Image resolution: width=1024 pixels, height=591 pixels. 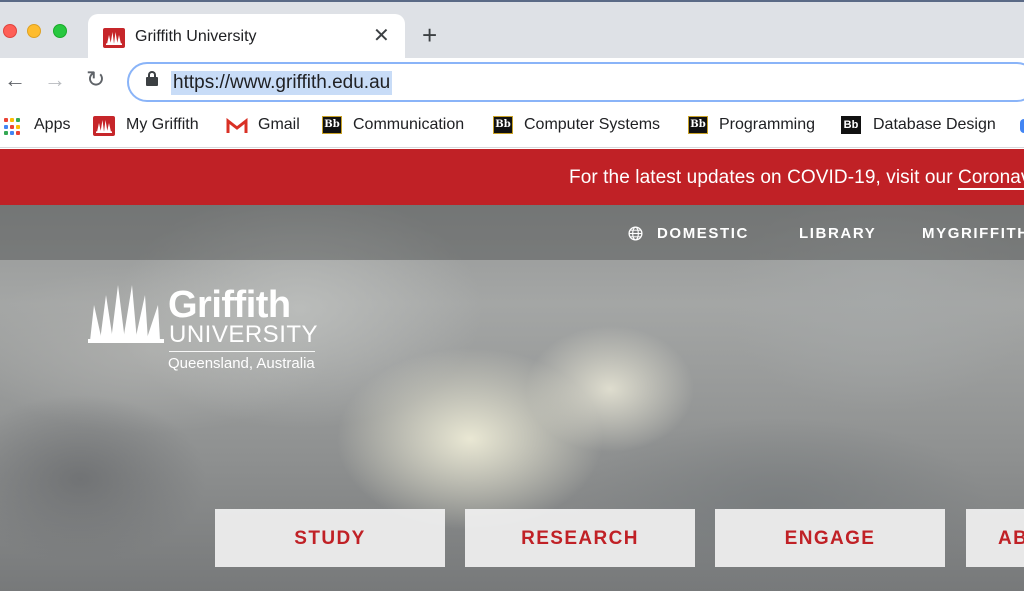 I want to click on tab-griffith-university: Griffith University ✕, so click(x=246, y=37).